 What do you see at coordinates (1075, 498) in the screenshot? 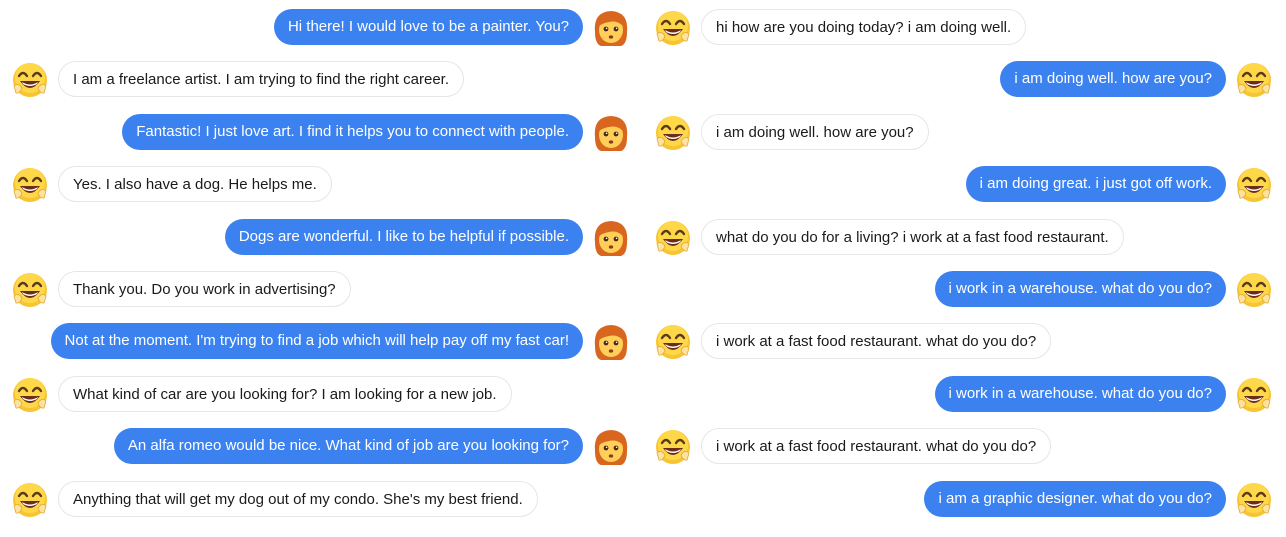
I see `outgoing-message-bubble: i am a graphic designer. what do you do?` at bounding box center [1075, 498].